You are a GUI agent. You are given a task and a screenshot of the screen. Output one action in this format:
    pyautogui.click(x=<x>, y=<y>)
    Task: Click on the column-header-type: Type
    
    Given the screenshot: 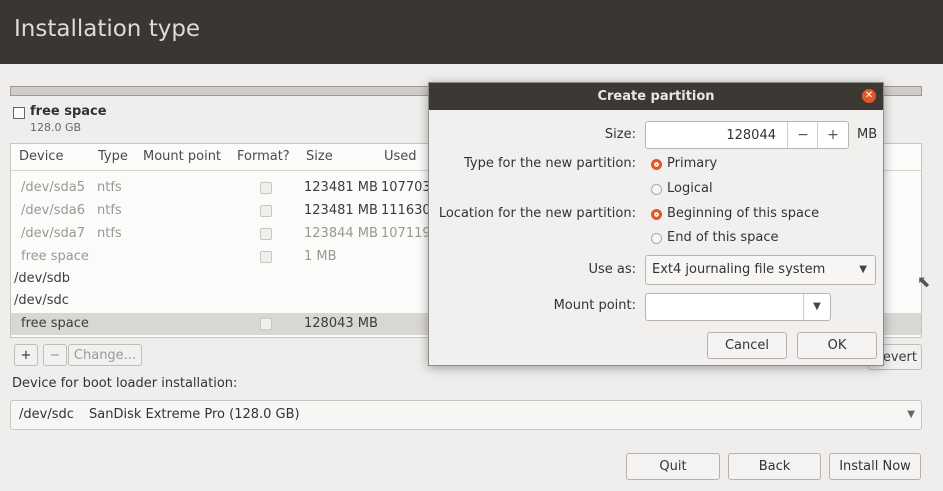 What is the action you would take?
    pyautogui.click(x=113, y=156)
    